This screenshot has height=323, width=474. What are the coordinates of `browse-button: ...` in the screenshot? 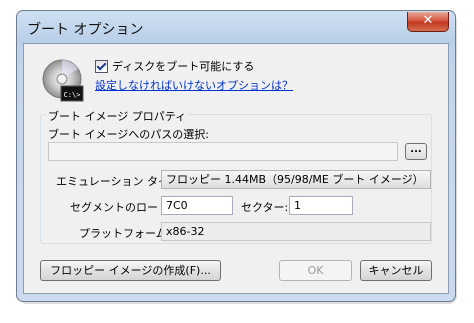 It's located at (416, 151).